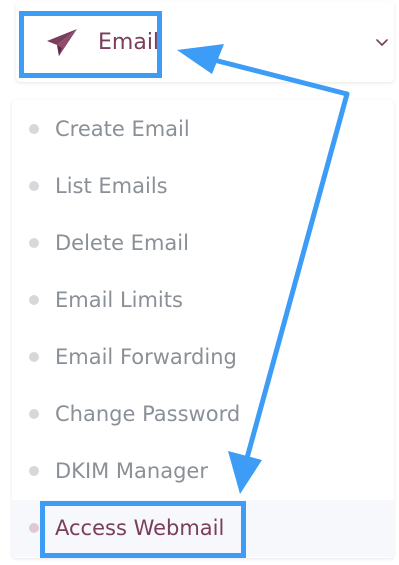 The height and width of the screenshot is (565, 399). I want to click on submenu-item-label: Email Limits, so click(119, 300).